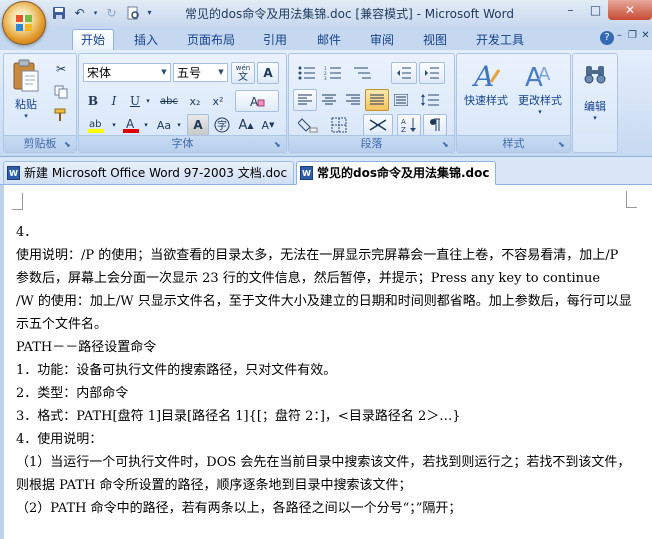 Image resolution: width=652 pixels, height=539 pixels. Describe the element at coordinates (645, 35) in the screenshot. I see `doc-close-icon: ✕` at that location.